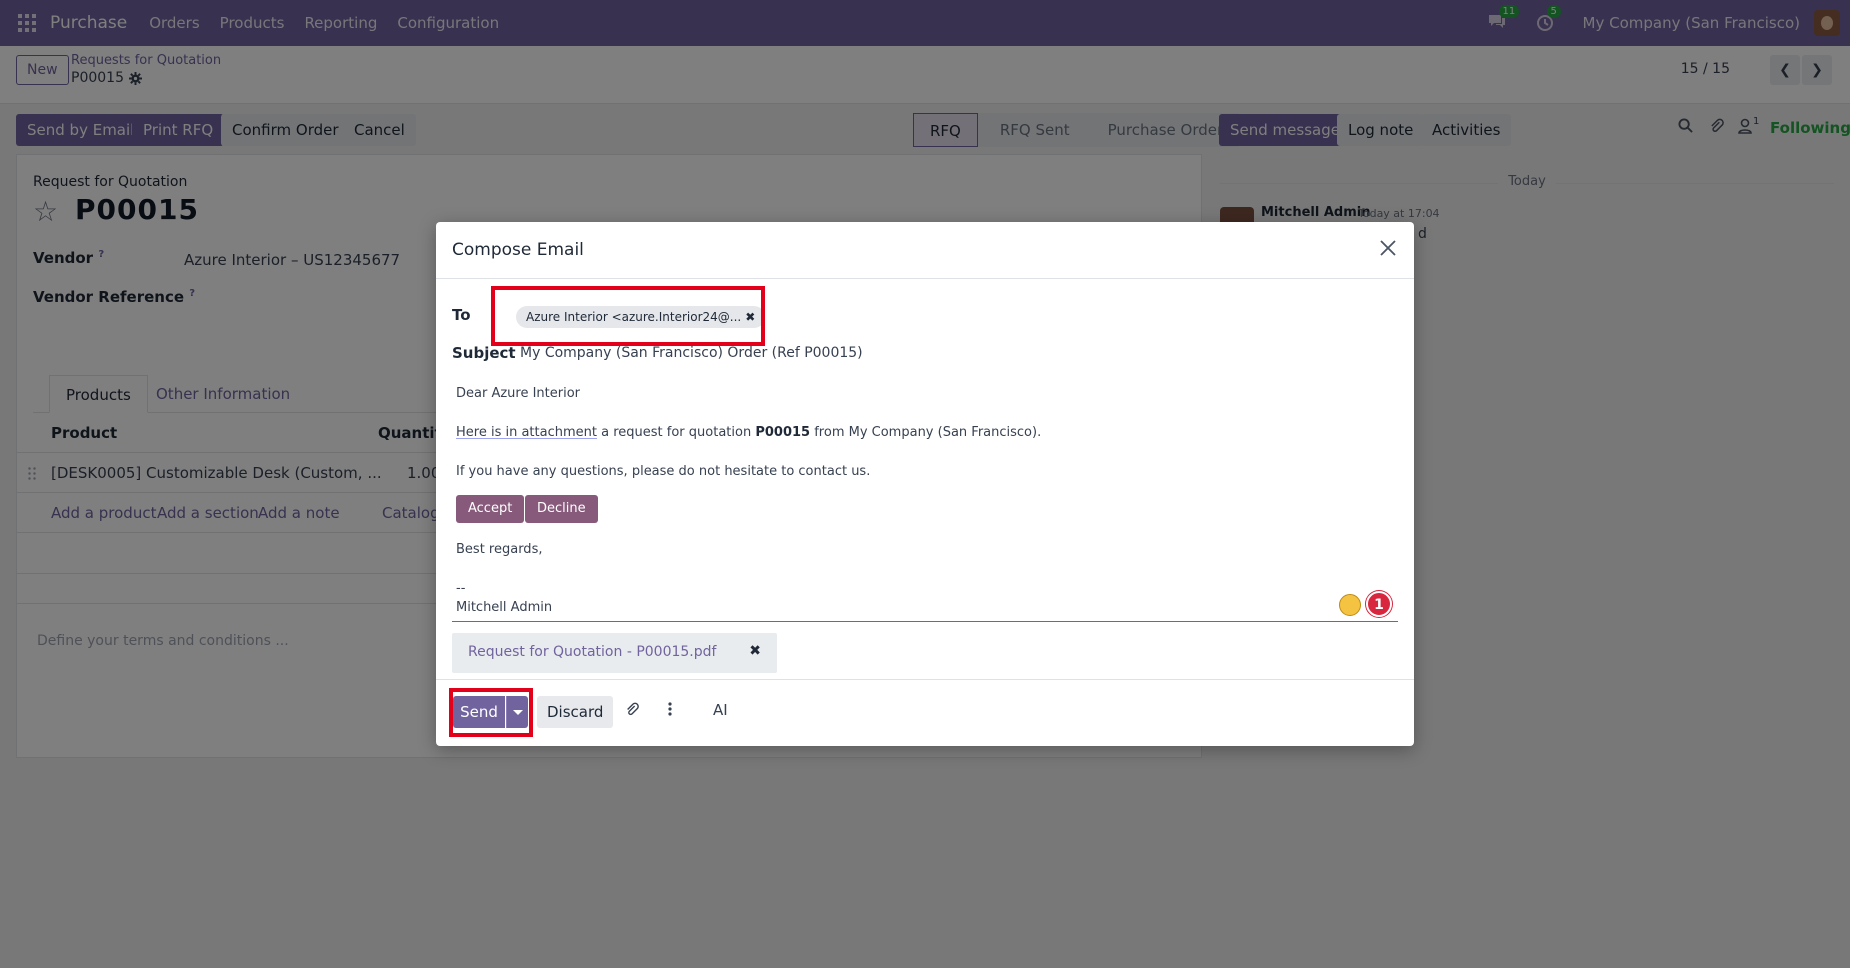  I want to click on modal-title: Compose Email, so click(518, 250).